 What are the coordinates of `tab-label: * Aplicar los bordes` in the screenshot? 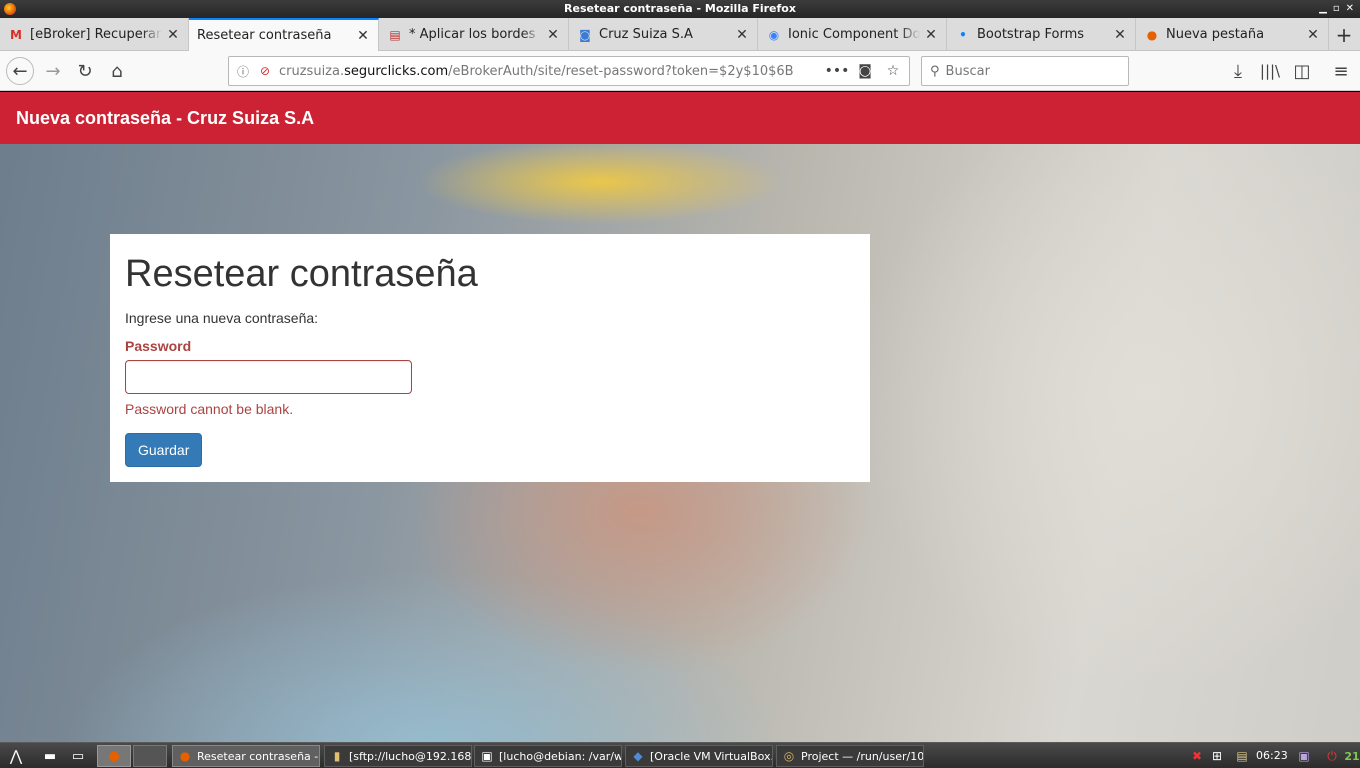 It's located at (472, 34).